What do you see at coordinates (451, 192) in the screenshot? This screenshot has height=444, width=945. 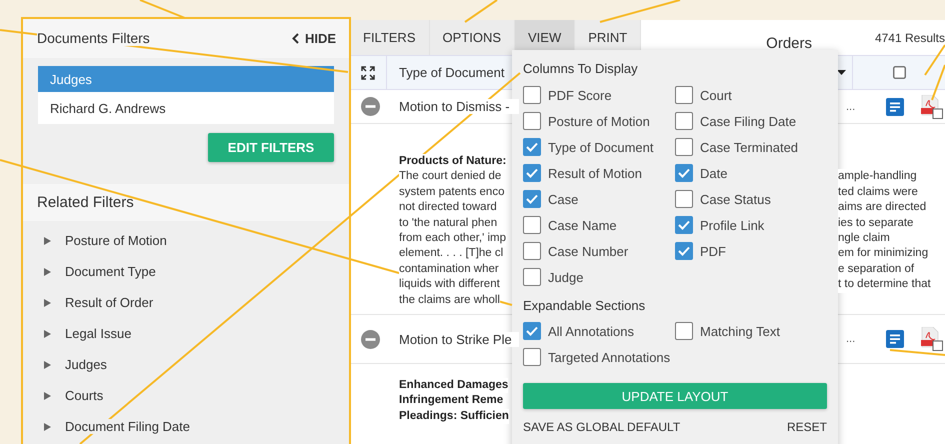 I see `summary-text: system patents enco` at bounding box center [451, 192].